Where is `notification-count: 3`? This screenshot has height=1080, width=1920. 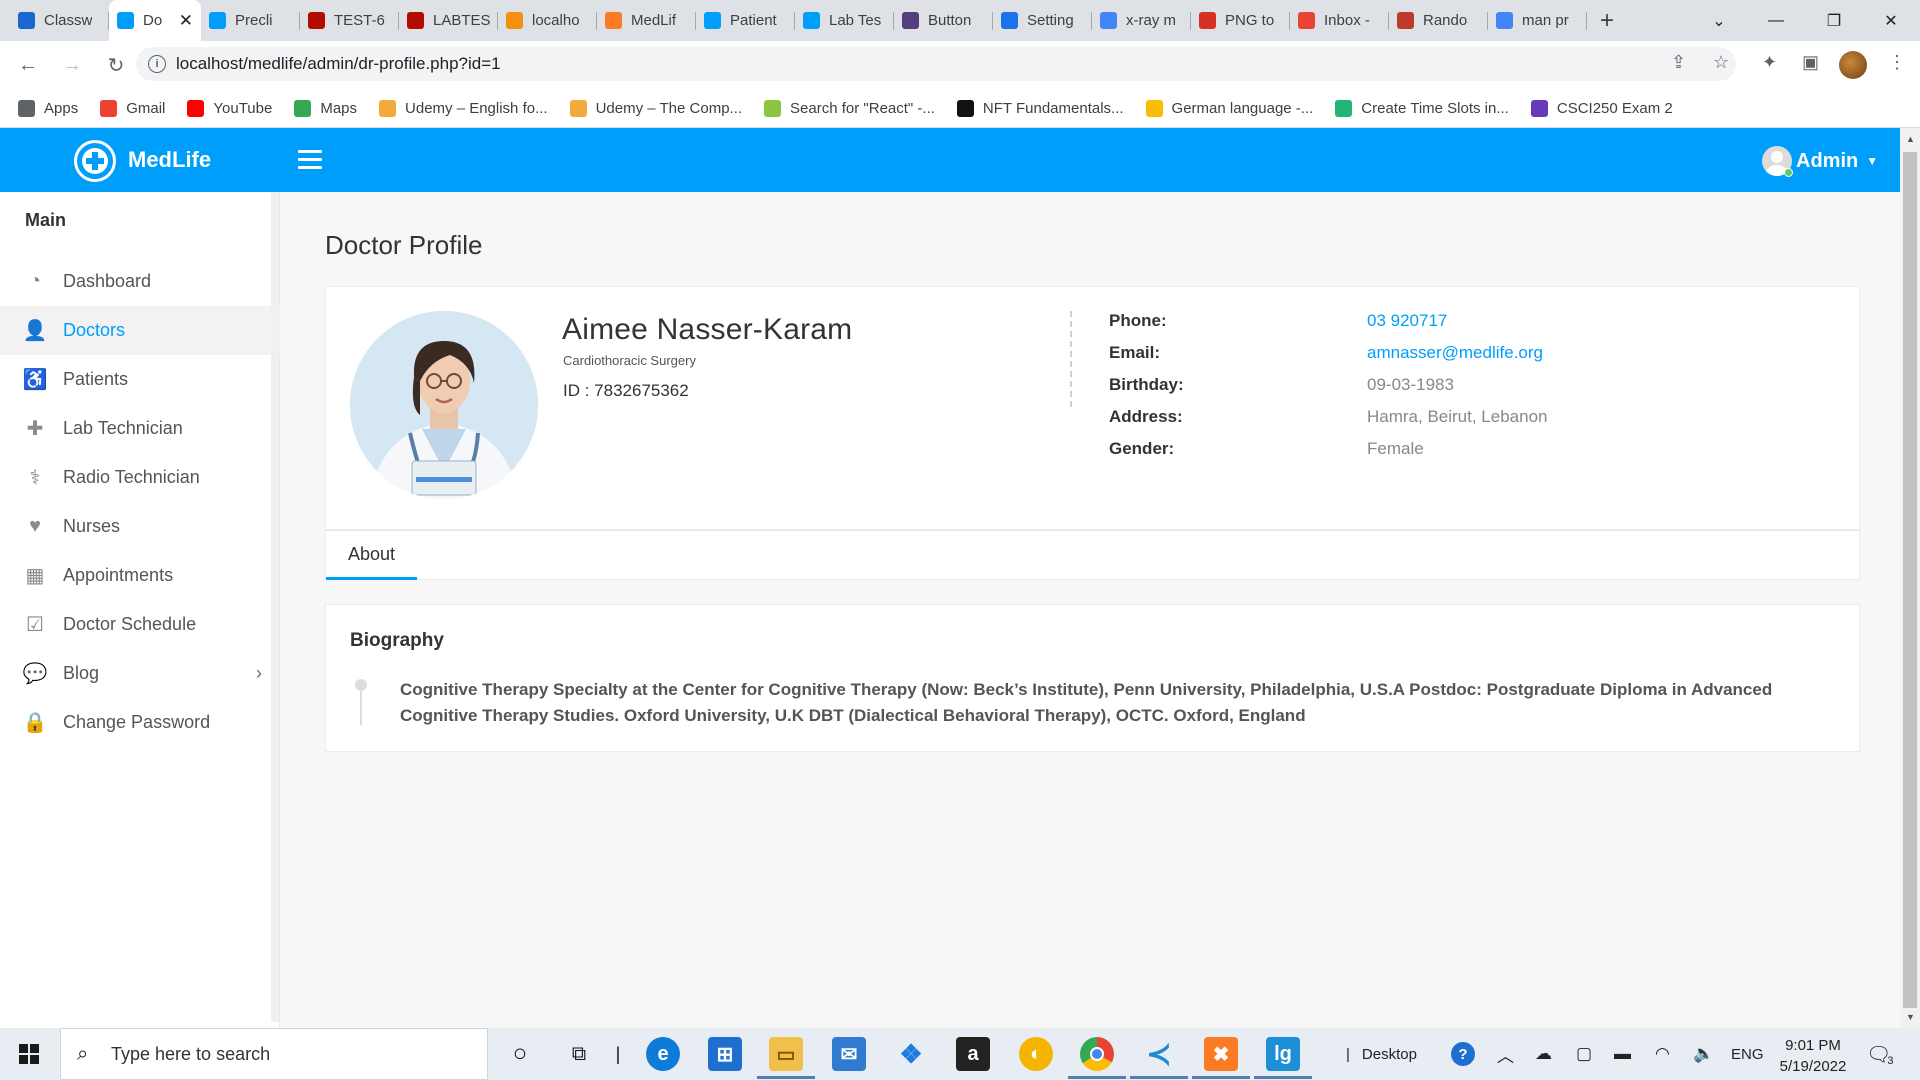
notification-count: 3 is located at coordinates (1890, 1061).